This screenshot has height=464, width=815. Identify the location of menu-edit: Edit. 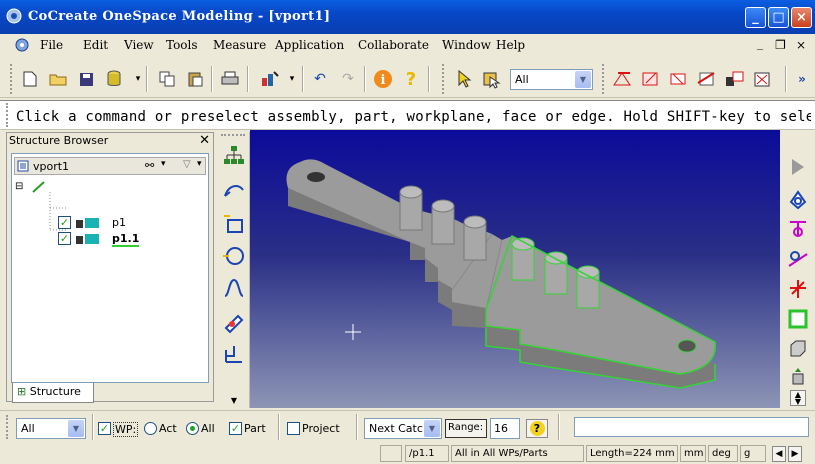
(95, 45).